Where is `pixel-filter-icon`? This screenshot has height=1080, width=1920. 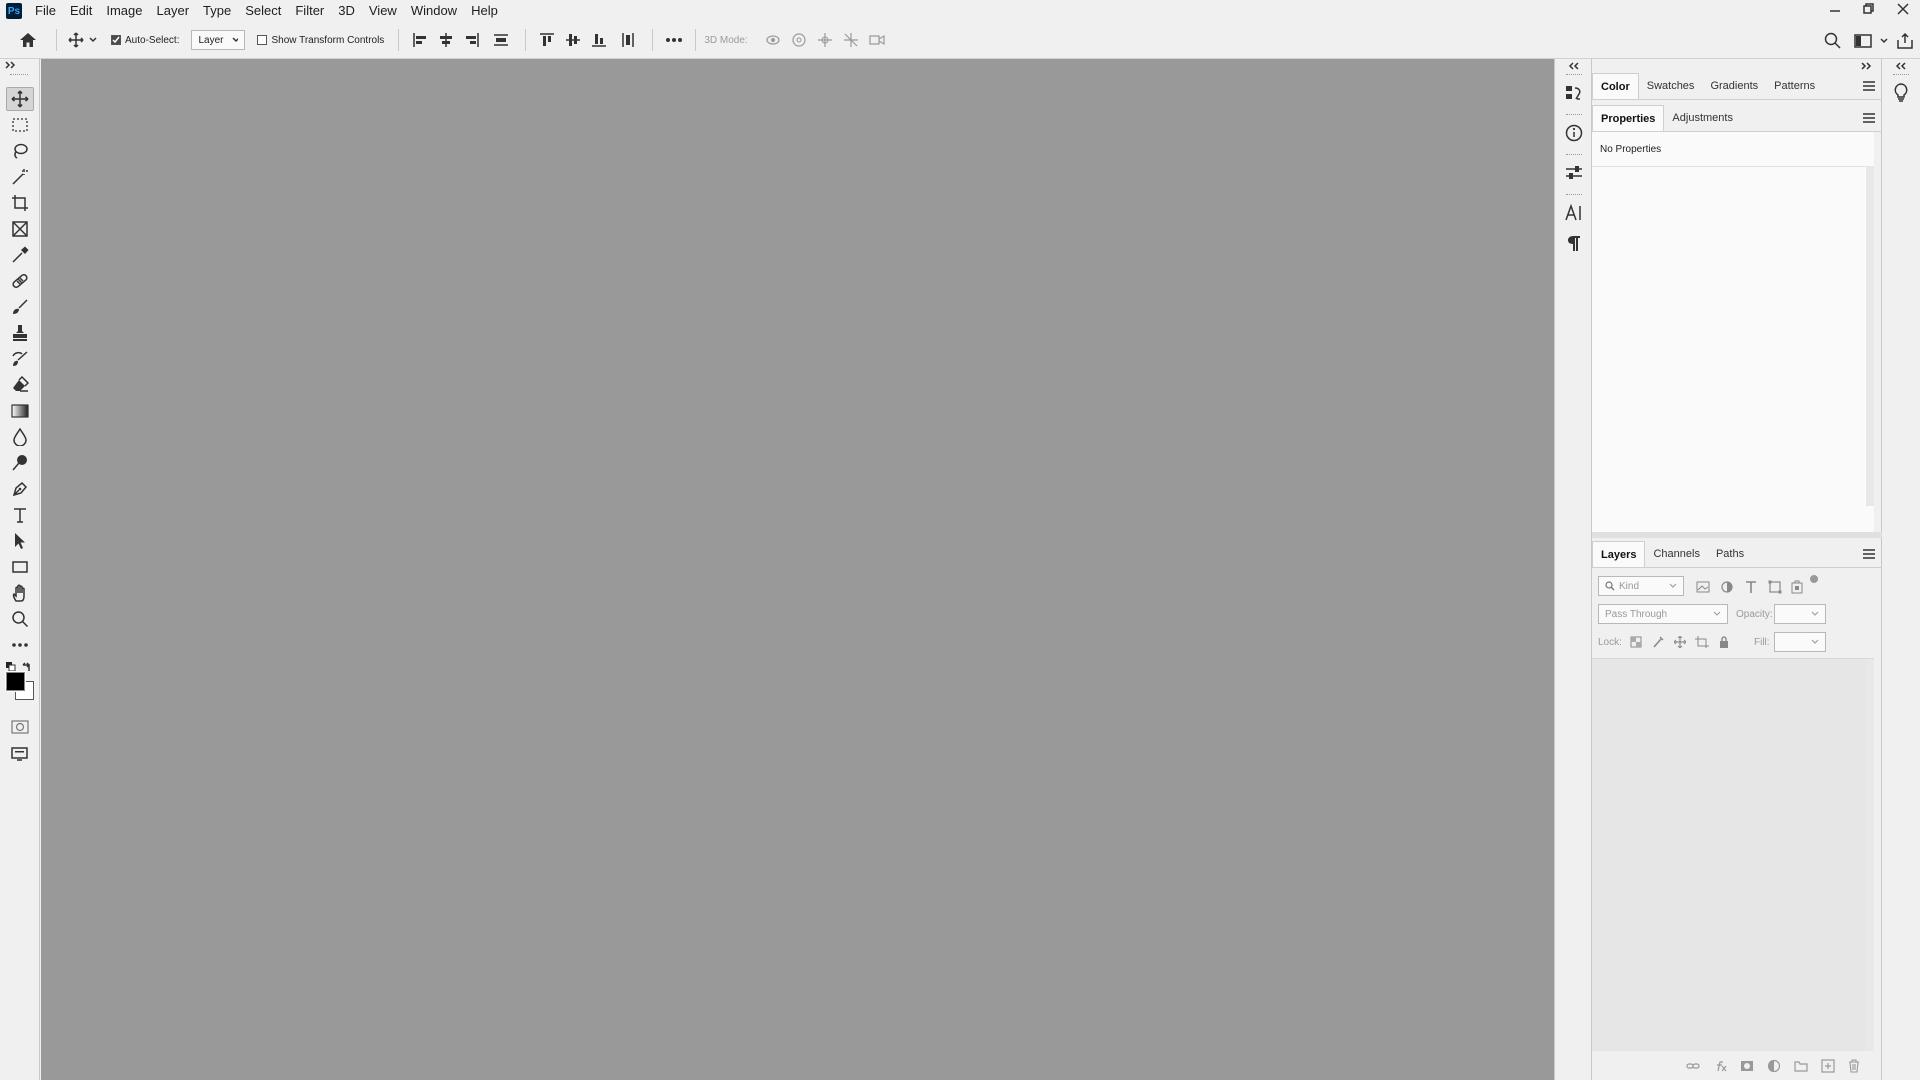
pixel-filter-icon is located at coordinates (1703, 587).